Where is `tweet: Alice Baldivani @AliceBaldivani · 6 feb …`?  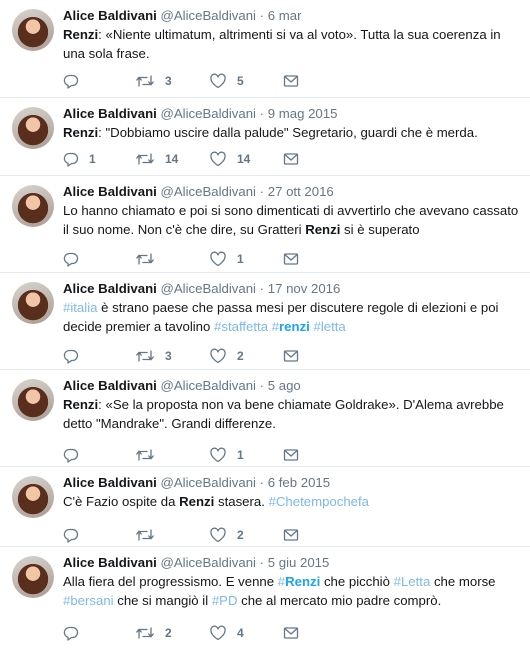 tweet: Alice Baldivani @AliceBaldivani · 6 feb … is located at coordinates (265, 507).